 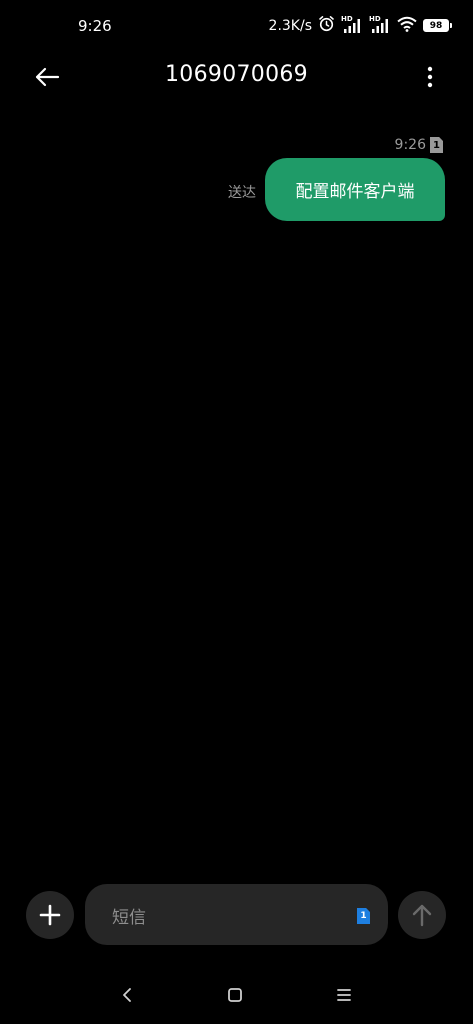 I want to click on alarm-icon, so click(x=326, y=25).